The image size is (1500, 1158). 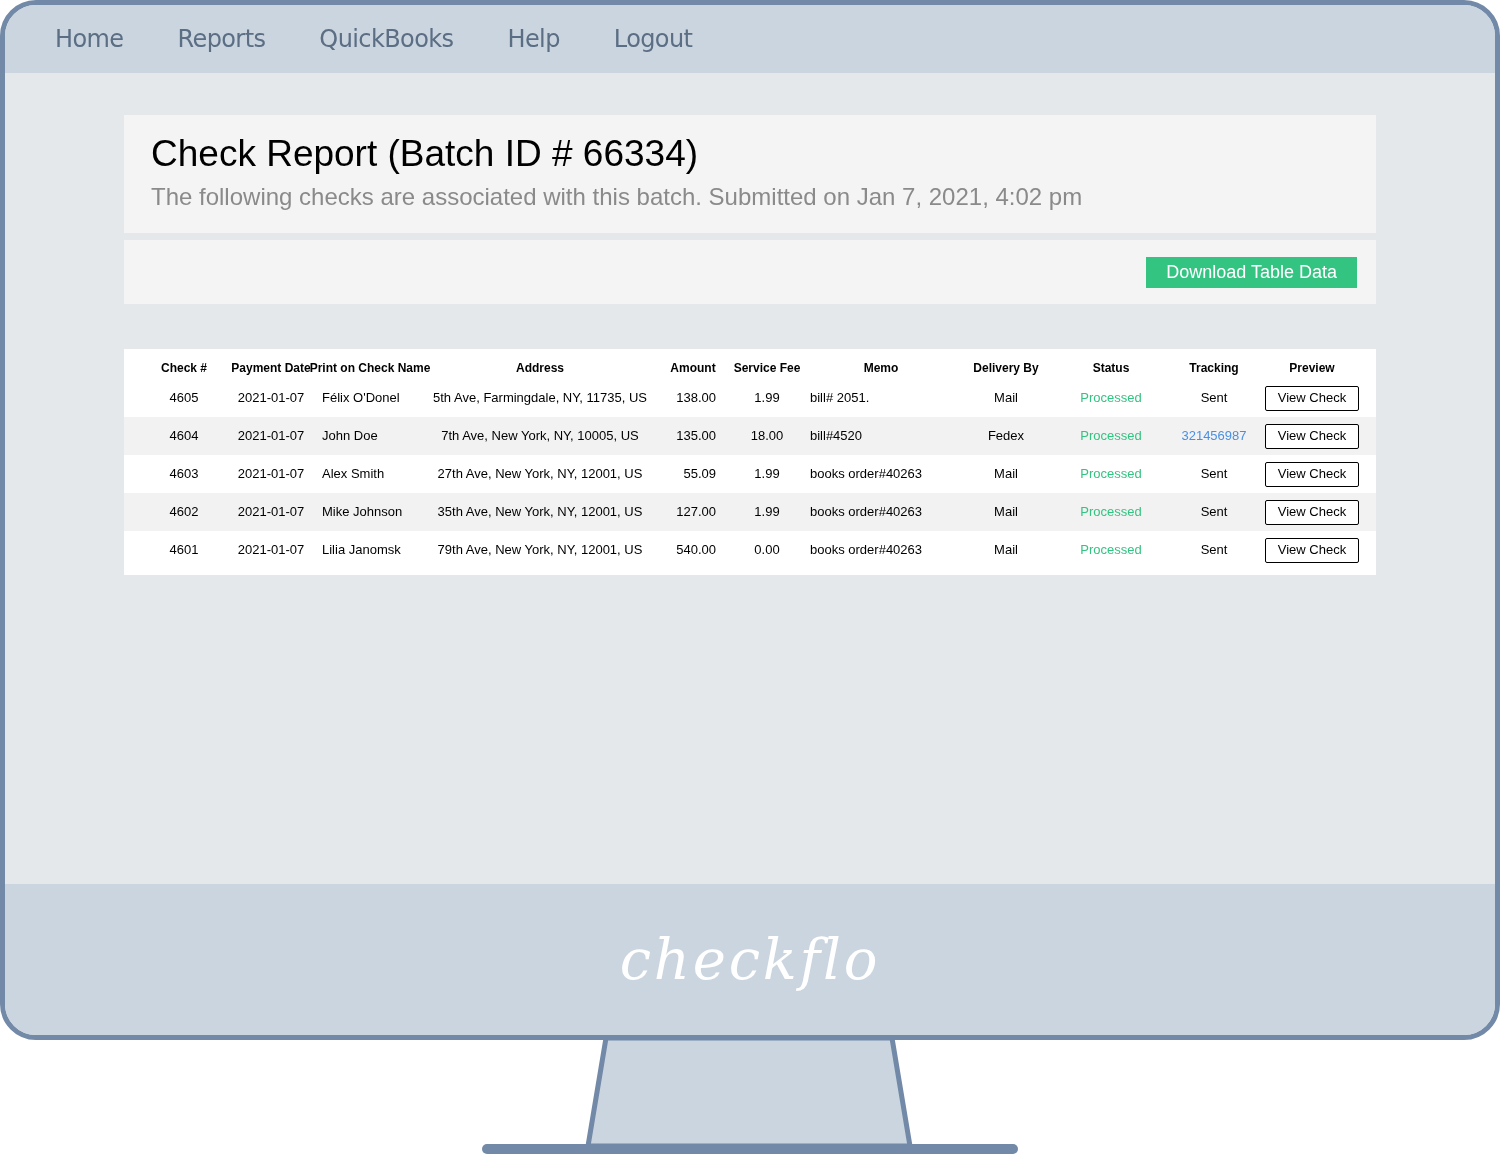 I want to click on column-header: Memo, so click(x=881, y=368).